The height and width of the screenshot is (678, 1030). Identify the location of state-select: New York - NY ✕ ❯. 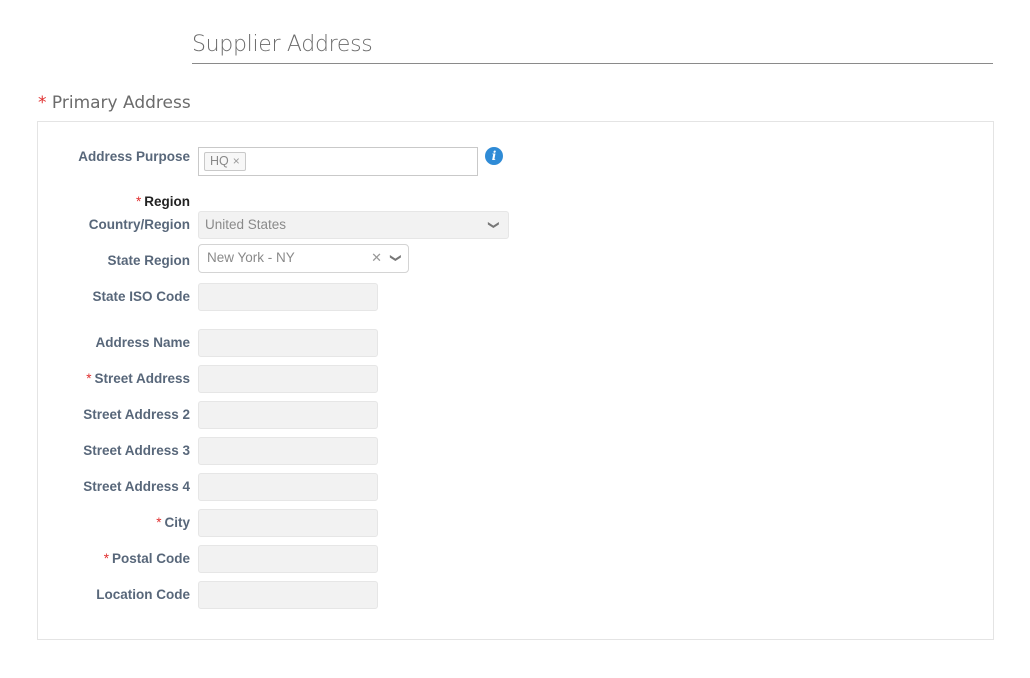
(303, 258).